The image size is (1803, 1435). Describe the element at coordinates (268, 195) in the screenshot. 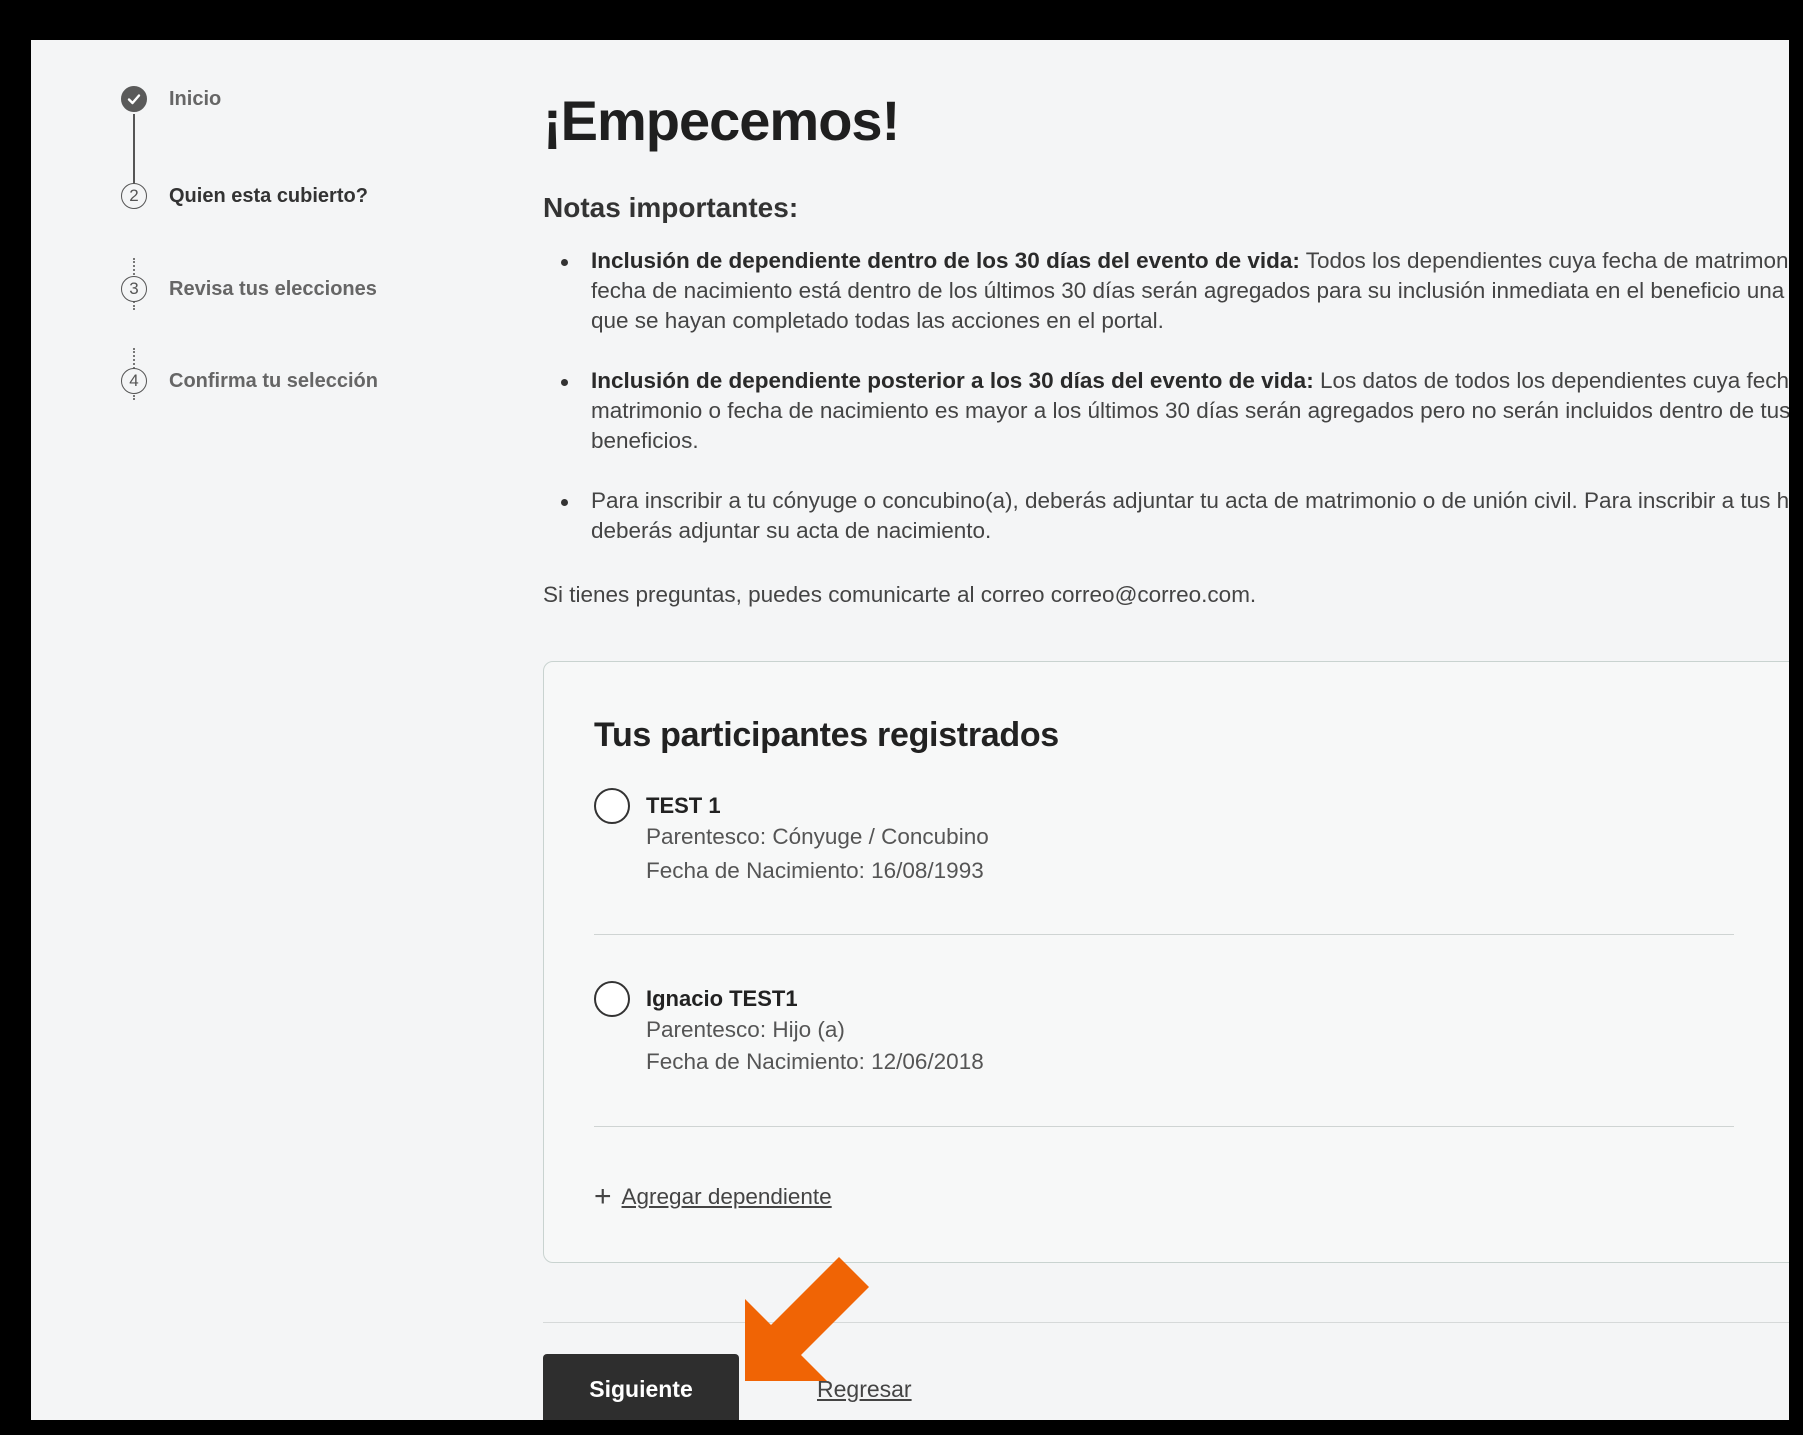

I see `step-label: Quien esta cubierto?` at that location.